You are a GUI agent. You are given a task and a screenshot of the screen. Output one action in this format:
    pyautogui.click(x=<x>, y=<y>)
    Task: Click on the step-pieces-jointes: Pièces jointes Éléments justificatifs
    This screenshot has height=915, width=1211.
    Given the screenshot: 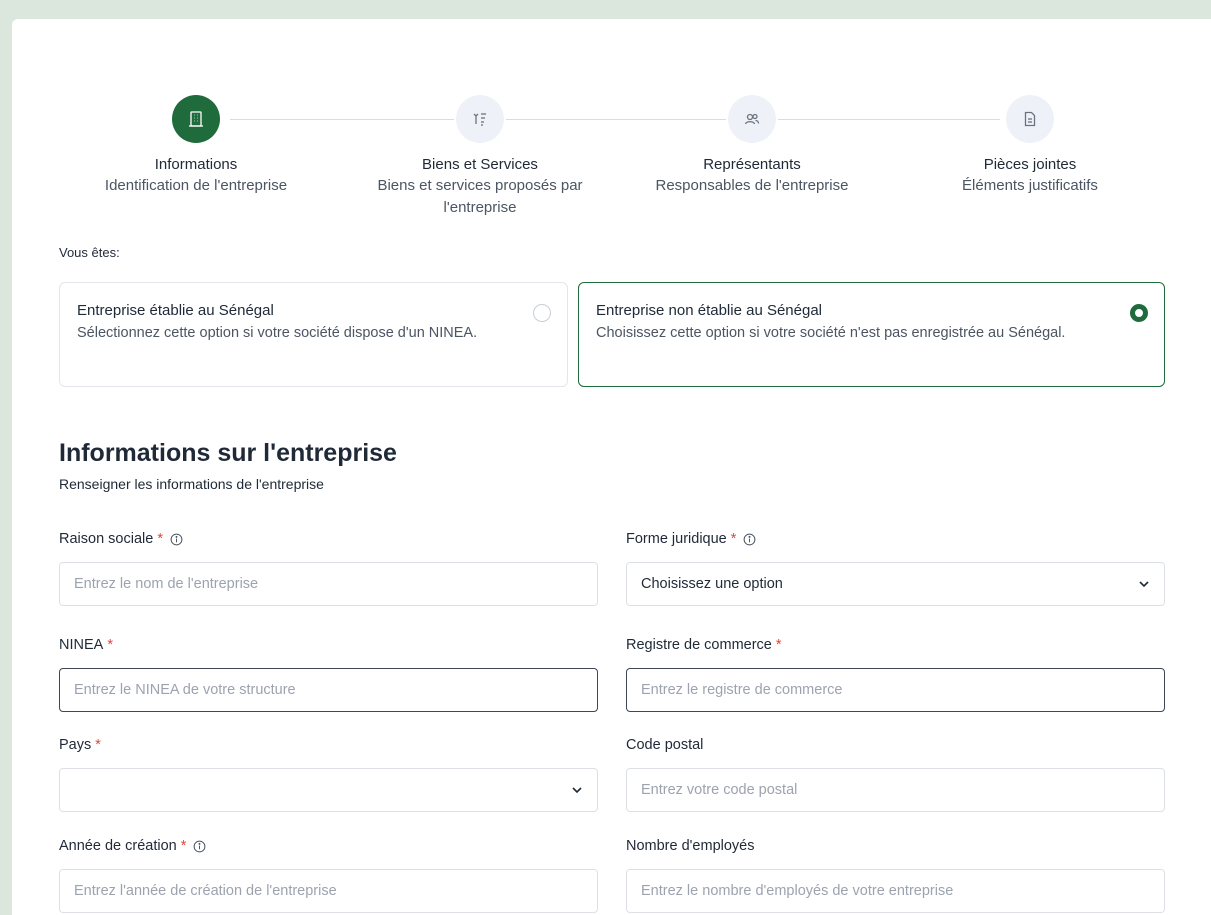 What is the action you would take?
    pyautogui.click(x=1030, y=144)
    